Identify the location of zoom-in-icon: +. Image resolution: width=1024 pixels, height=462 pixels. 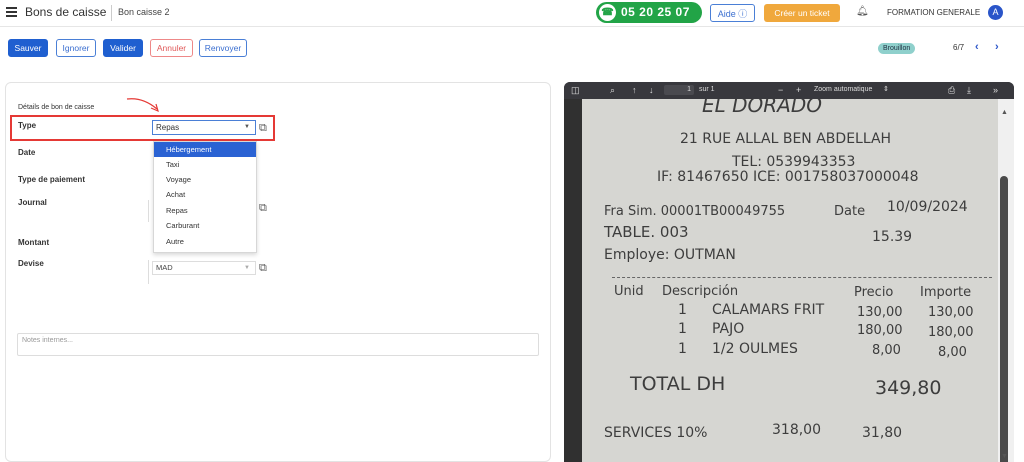
(798, 90).